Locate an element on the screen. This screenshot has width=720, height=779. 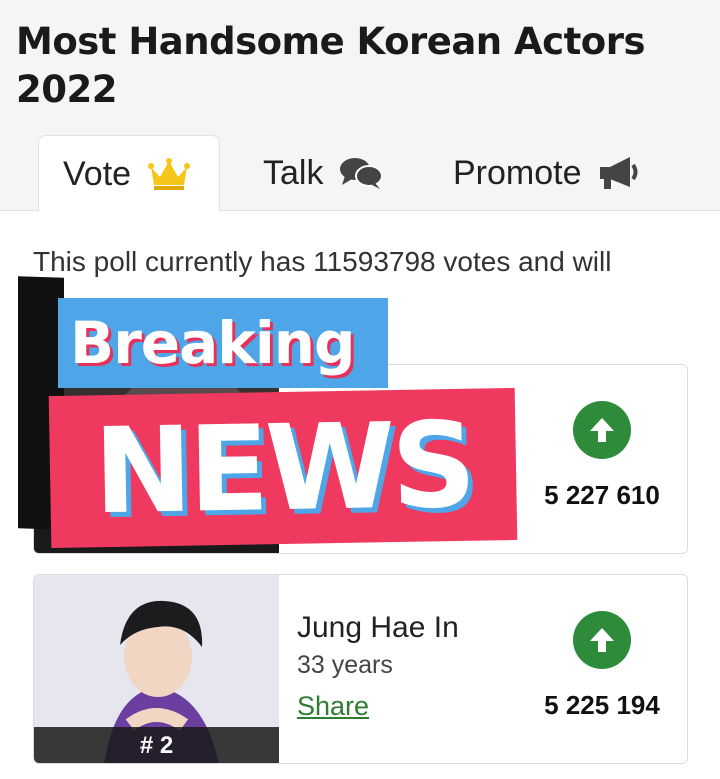
tab-vote-label: Vote is located at coordinates (97, 173).